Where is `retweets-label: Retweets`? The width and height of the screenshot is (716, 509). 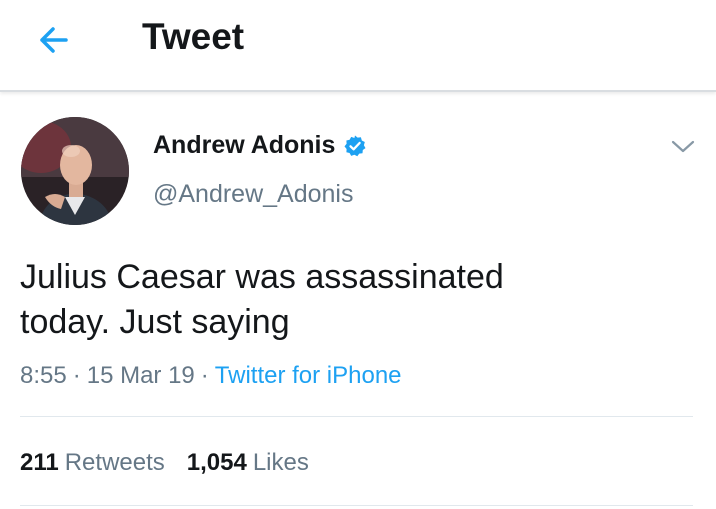
retweets-label: Retweets is located at coordinates (114, 462).